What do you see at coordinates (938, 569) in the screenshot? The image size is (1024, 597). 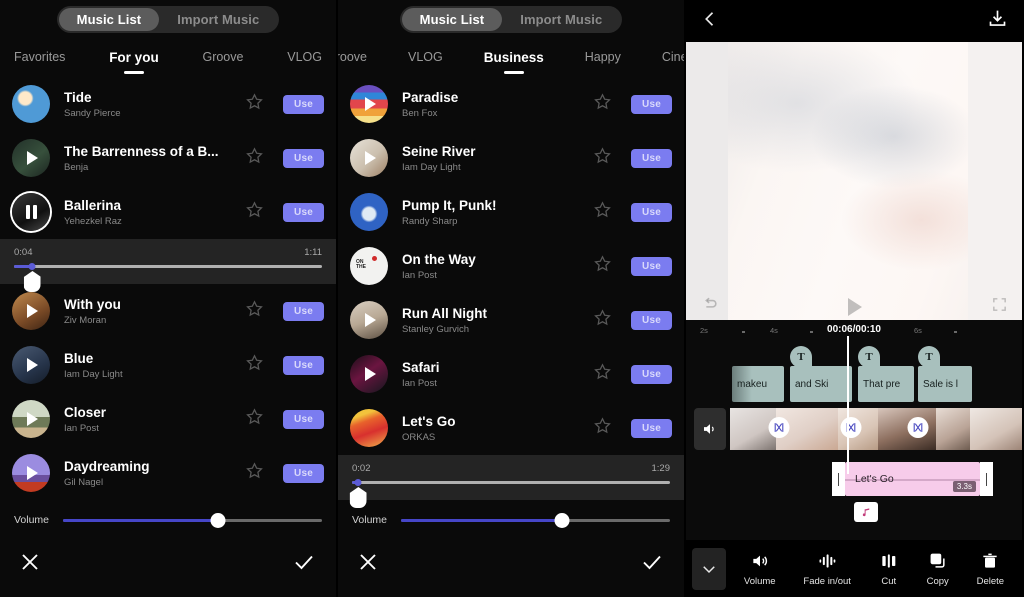 I see `tool-copy: Copy` at bounding box center [938, 569].